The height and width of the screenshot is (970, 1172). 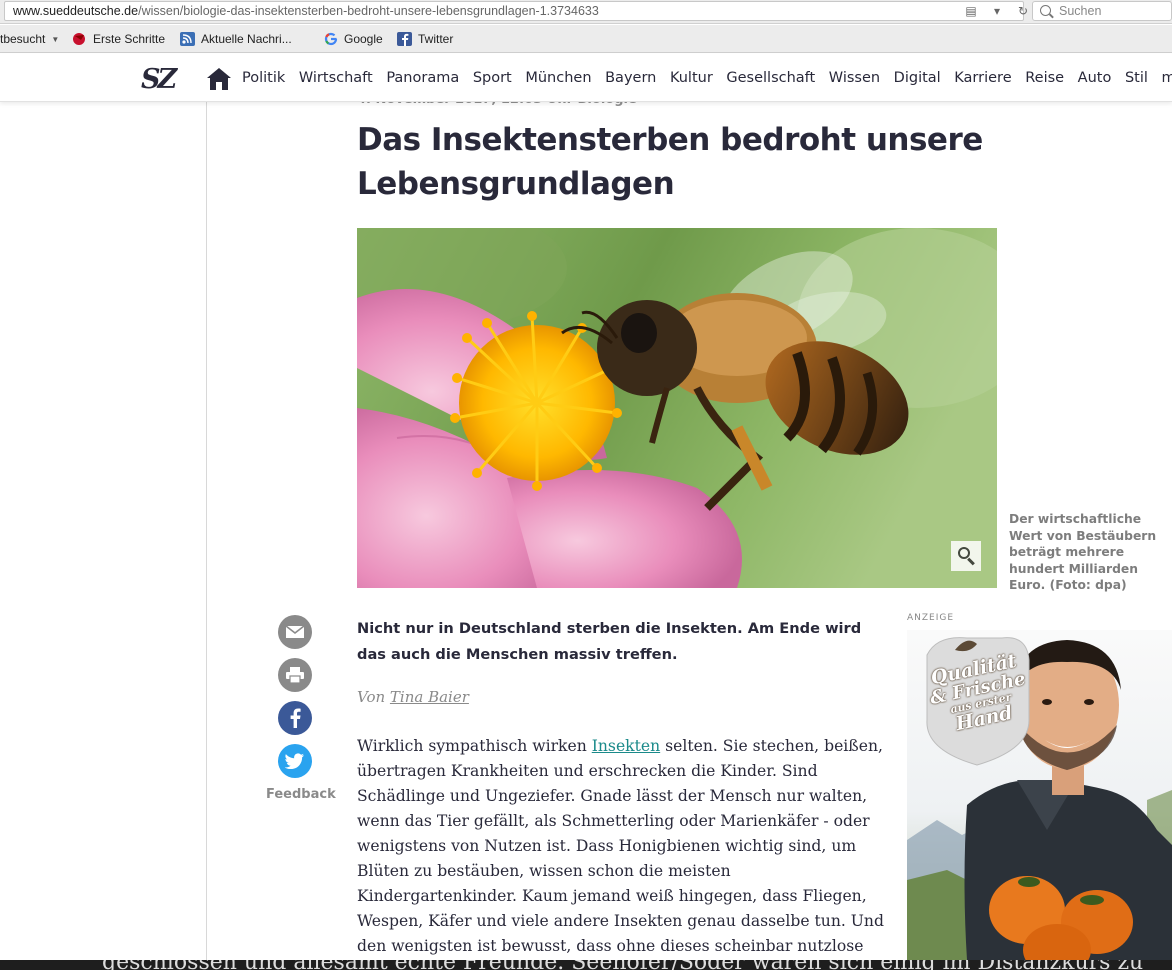 What do you see at coordinates (23, 39) in the screenshot?
I see `bookmark-label: tbesucht` at bounding box center [23, 39].